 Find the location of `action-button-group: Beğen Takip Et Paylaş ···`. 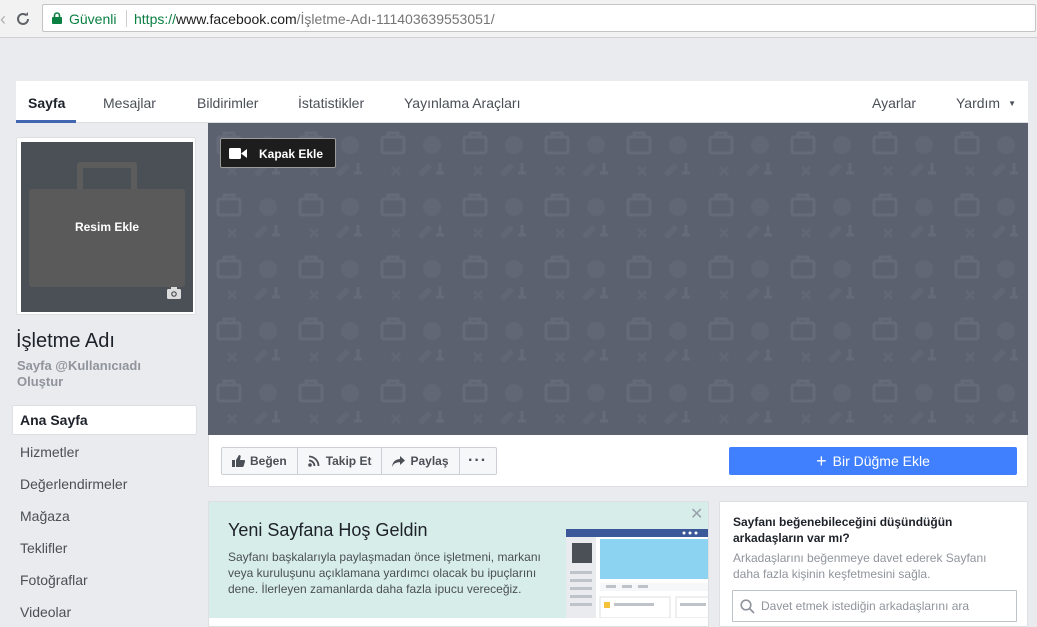

action-button-group: Beğen Takip Et Paylaş ··· is located at coordinates (359, 461).